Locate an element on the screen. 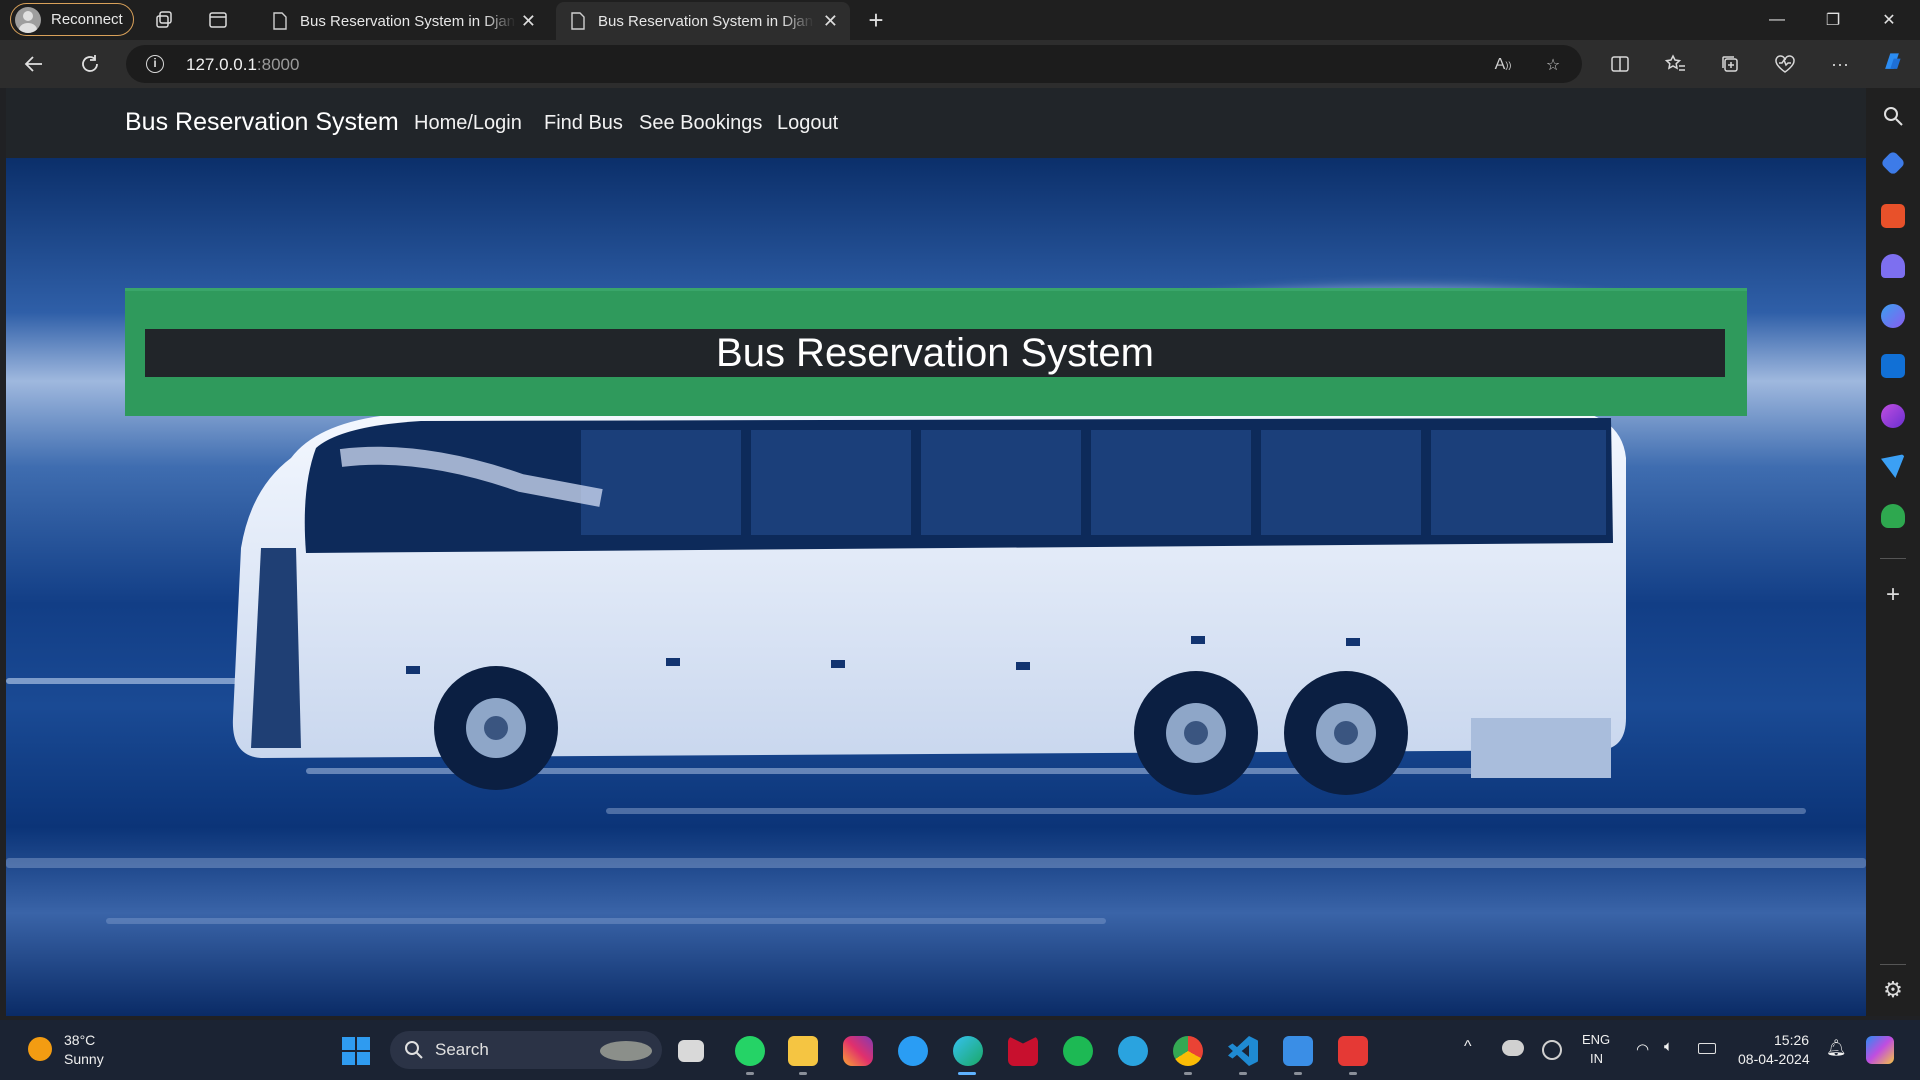 This screenshot has width=1920, height=1080. workspaces-icon is located at coordinates (164, 20).